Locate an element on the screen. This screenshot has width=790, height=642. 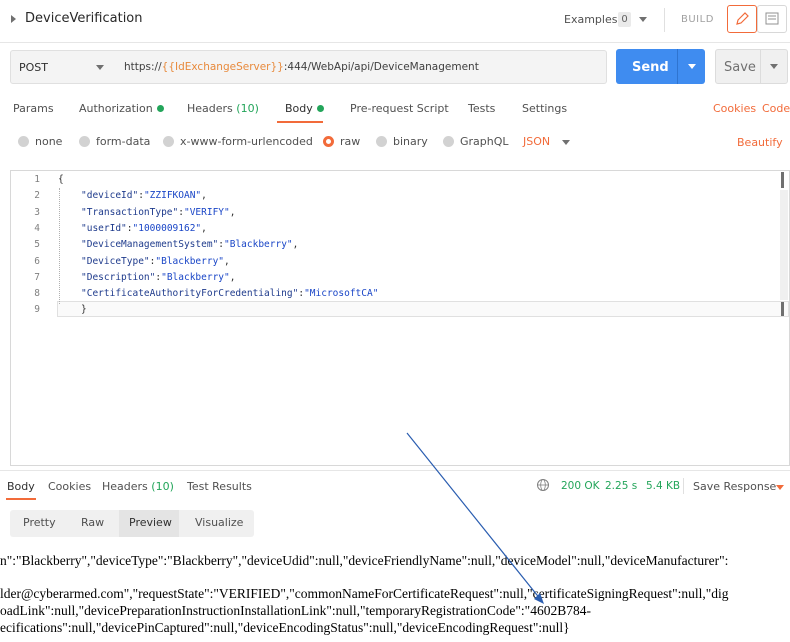
radio-graphql-label: GraphQL is located at coordinates (484, 141).